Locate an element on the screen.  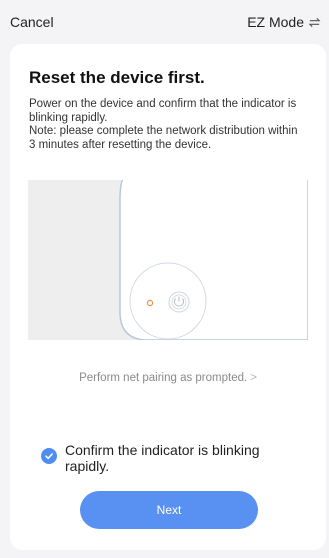
cancel-button: Cancel is located at coordinates (32, 22).